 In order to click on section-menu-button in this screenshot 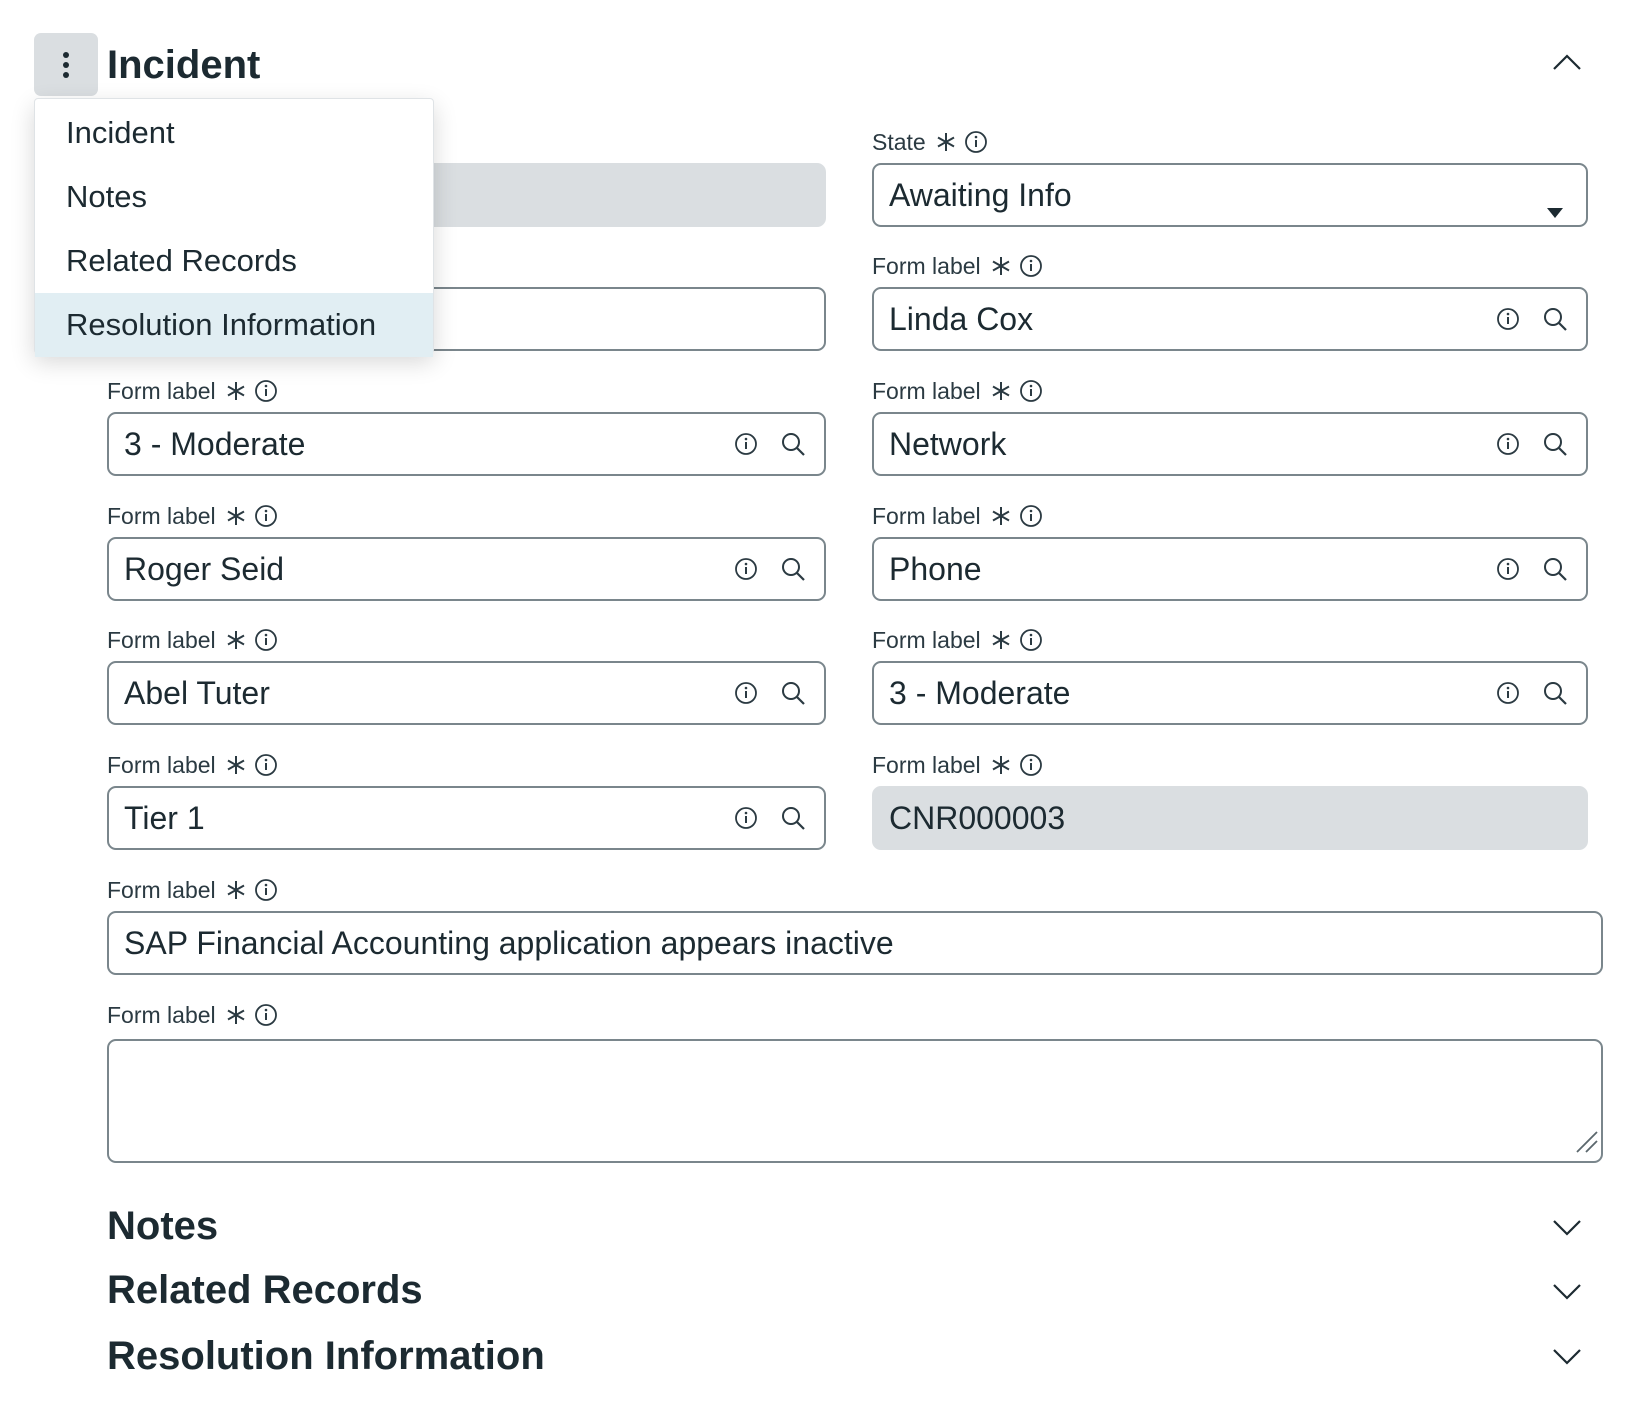, I will do `click(66, 64)`.